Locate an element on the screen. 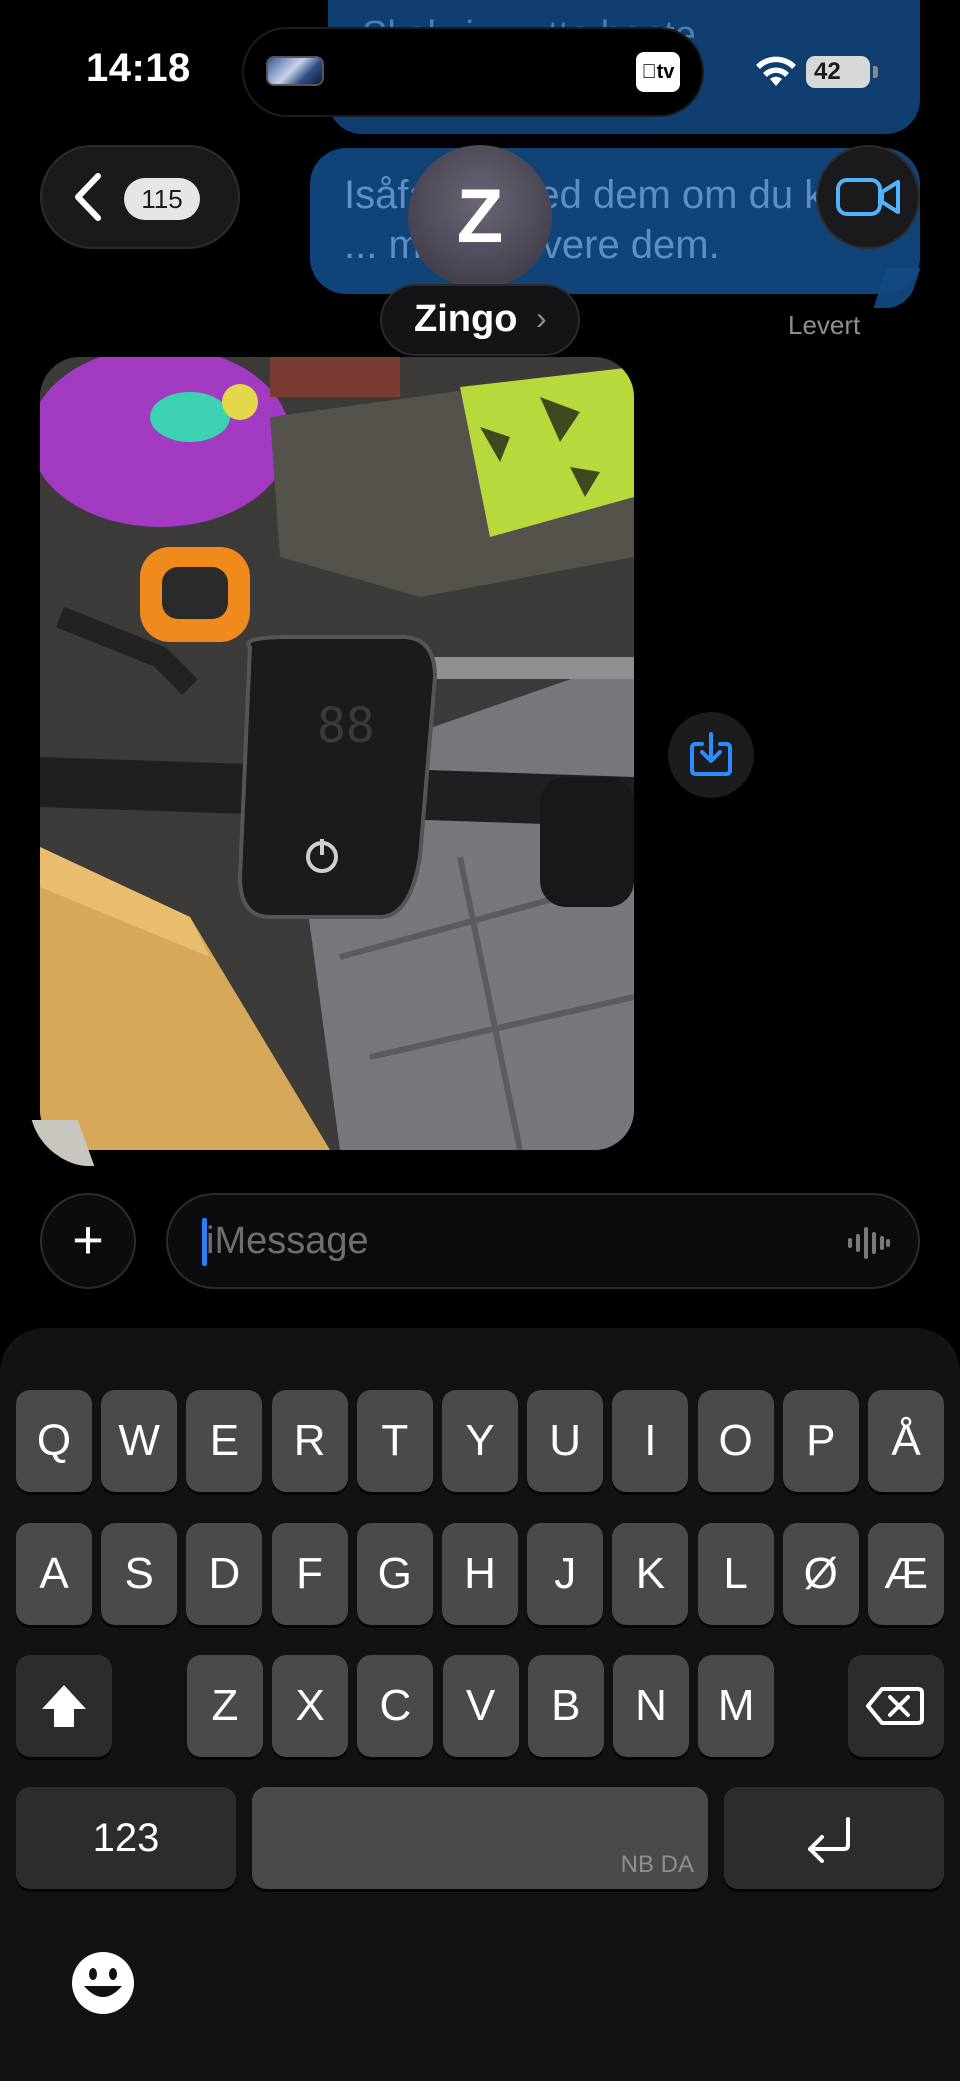 The image size is (960, 2081). key-label: V is located at coordinates (480, 1705).